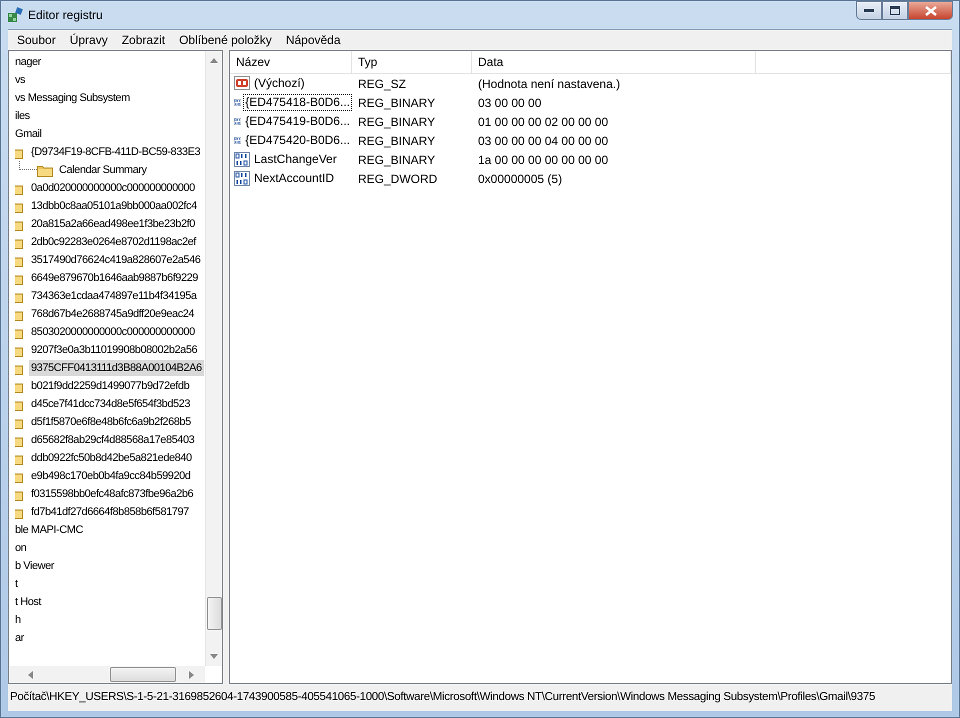 The image size is (960, 718). Describe the element at coordinates (110, 476) in the screenshot. I see `tree-item: e9b498c170eb0b4fa9cc84b59920d` at that location.